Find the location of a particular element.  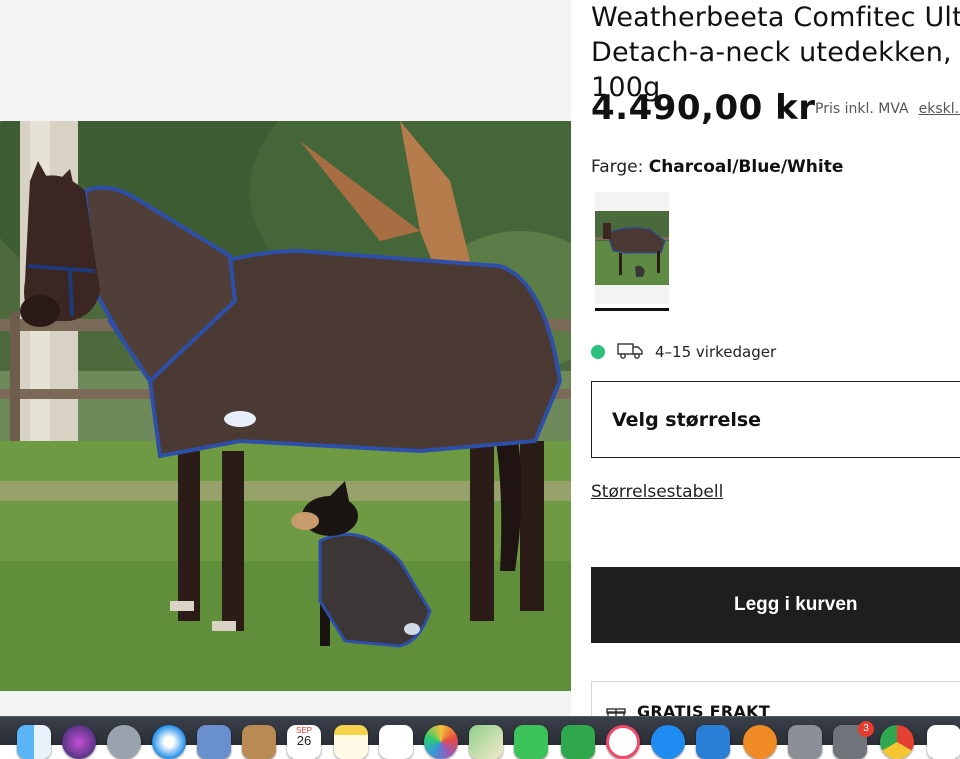

add-to-cart-label: Legg i kurven is located at coordinates (796, 604).